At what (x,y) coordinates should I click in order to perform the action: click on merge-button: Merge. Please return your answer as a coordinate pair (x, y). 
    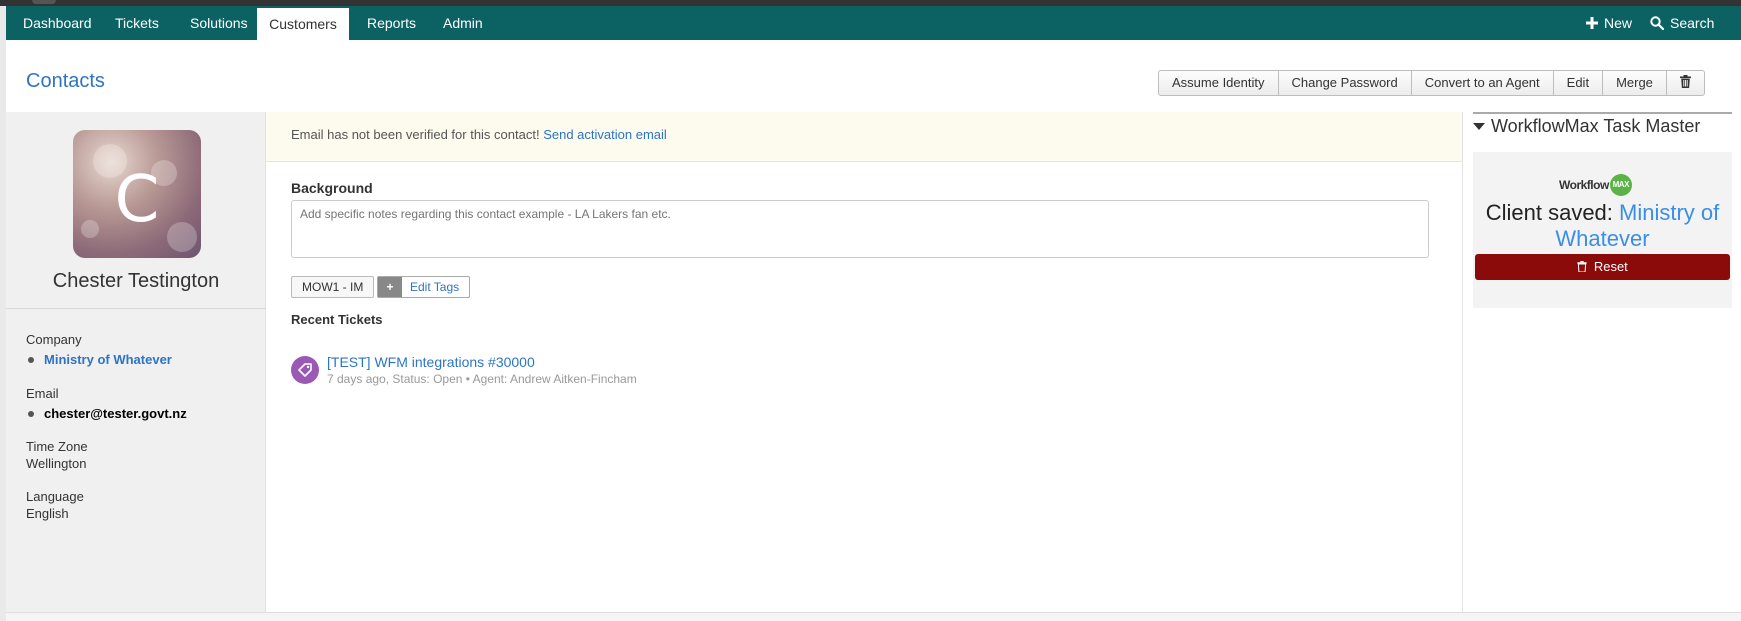
    Looking at the image, I should click on (1635, 83).